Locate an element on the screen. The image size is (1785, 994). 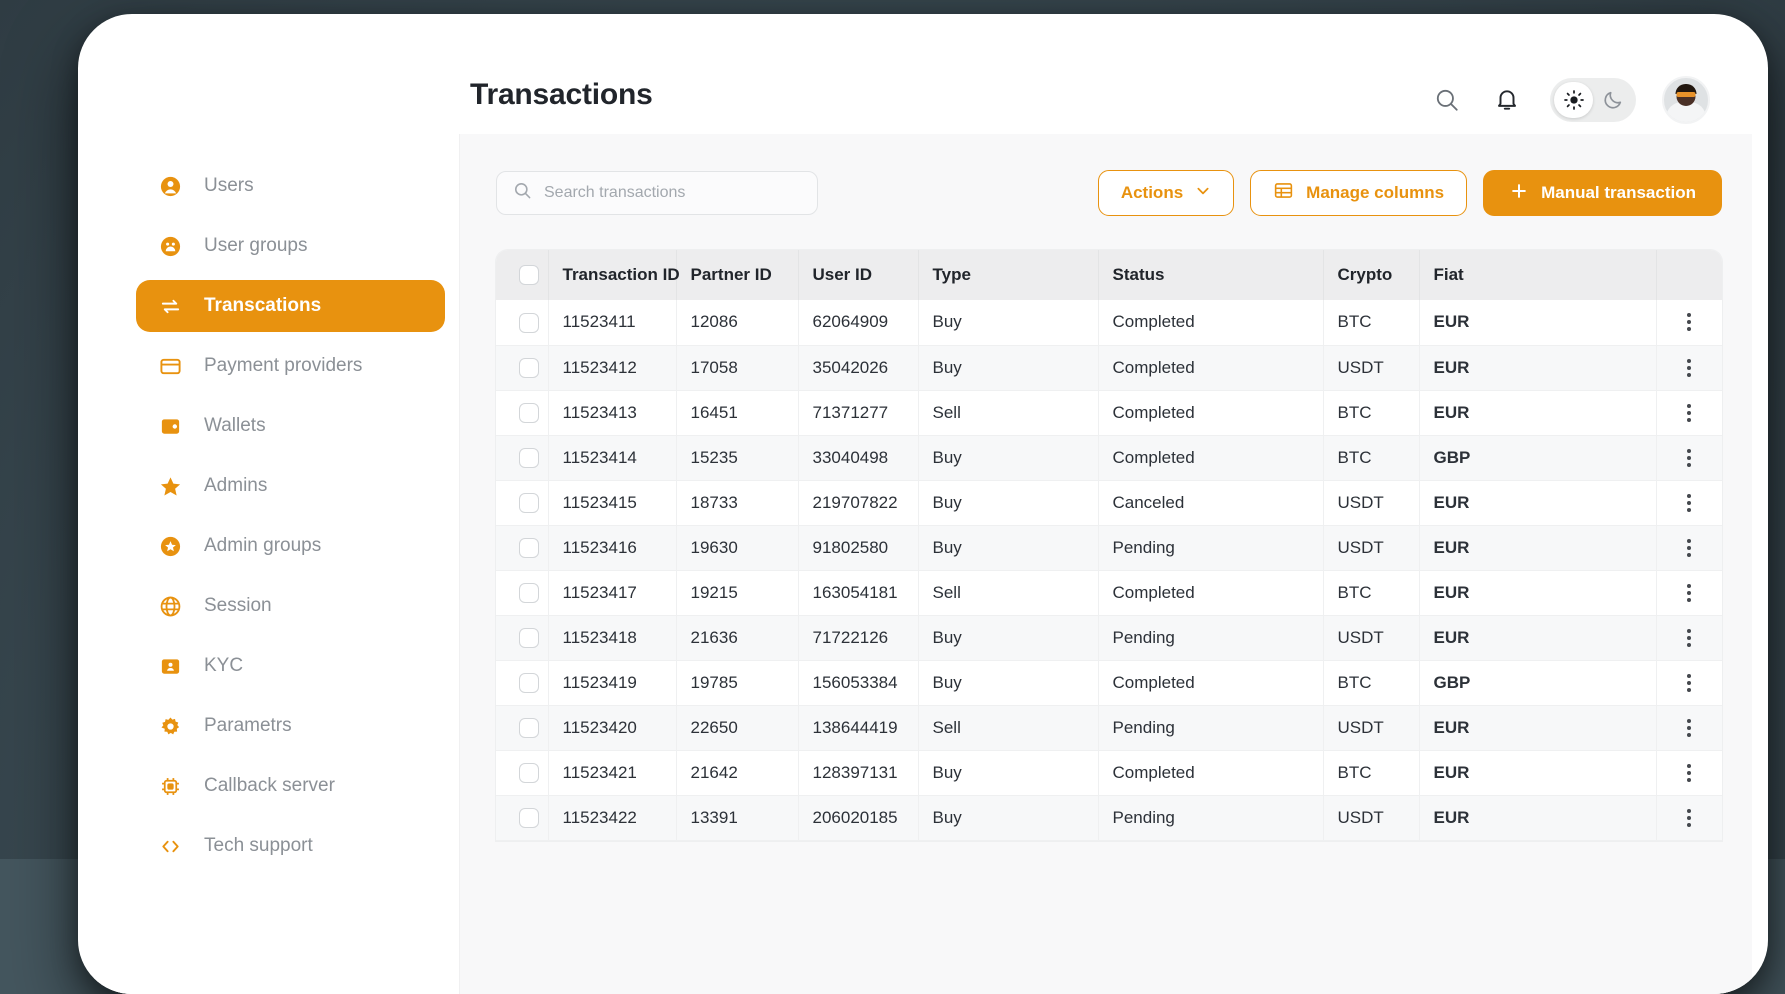
cell-partner-id: 12086 is located at coordinates (737, 323).